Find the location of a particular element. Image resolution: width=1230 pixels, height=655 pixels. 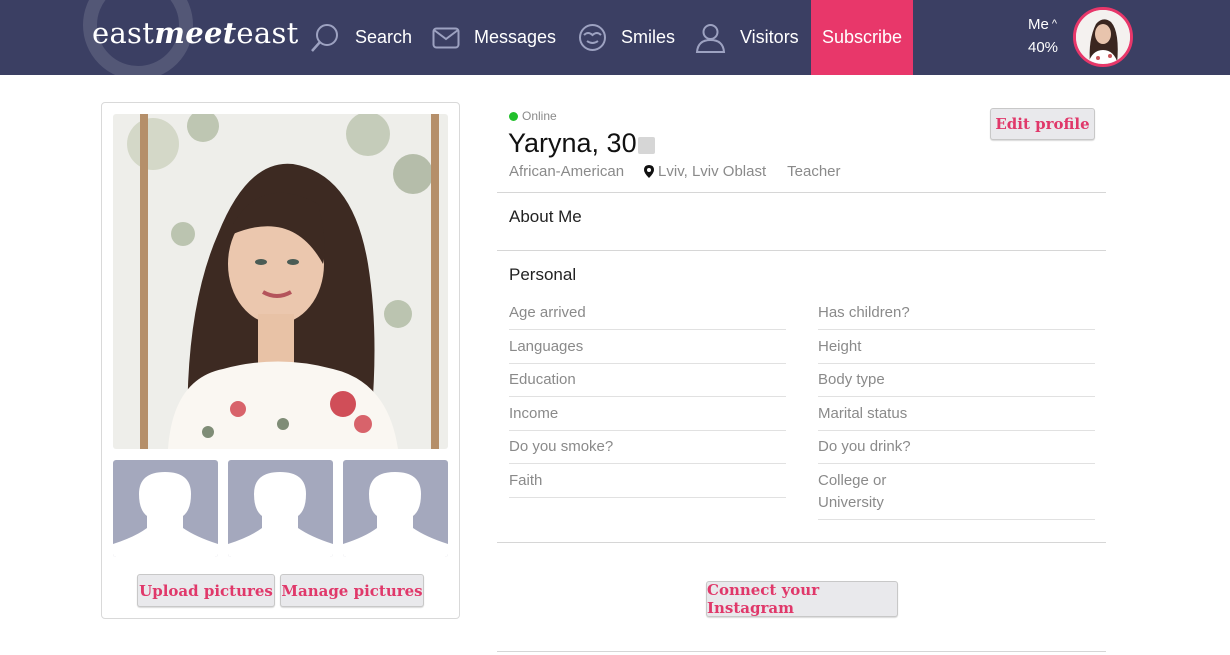

avatar is located at coordinates (1103, 37).